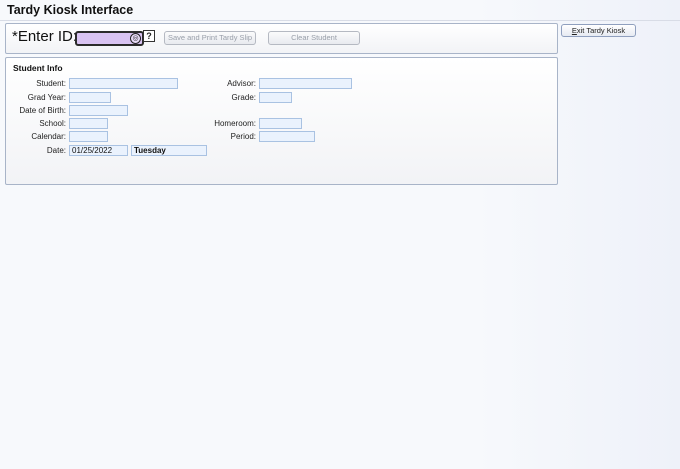  Describe the element at coordinates (88, 136) in the screenshot. I see `calendar-field` at that location.